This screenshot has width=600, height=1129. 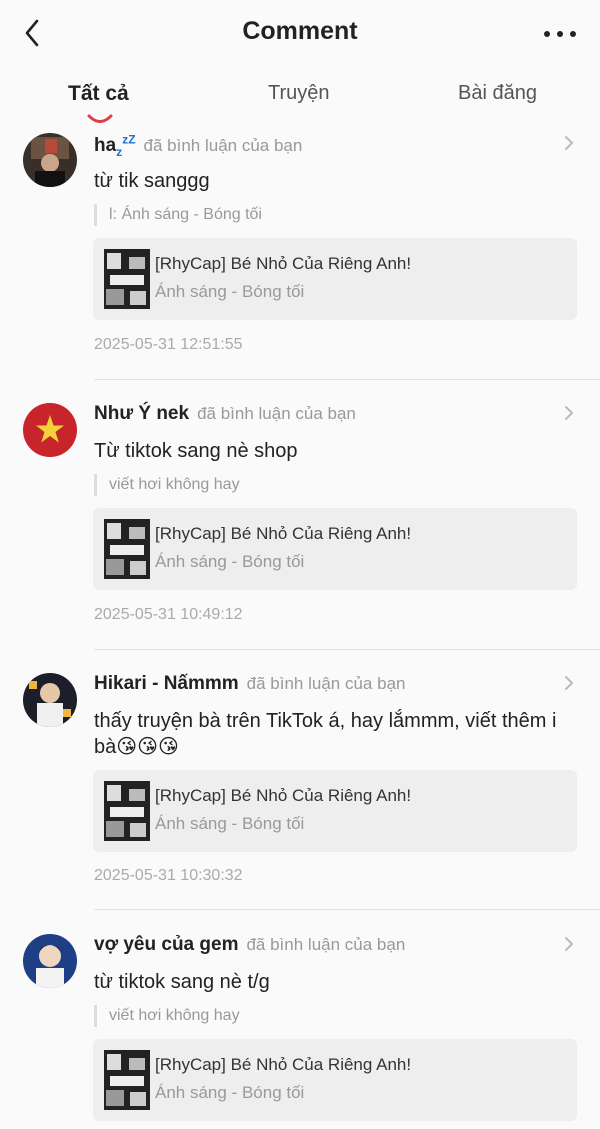 I want to click on username: Như Ý nek, so click(x=141, y=413).